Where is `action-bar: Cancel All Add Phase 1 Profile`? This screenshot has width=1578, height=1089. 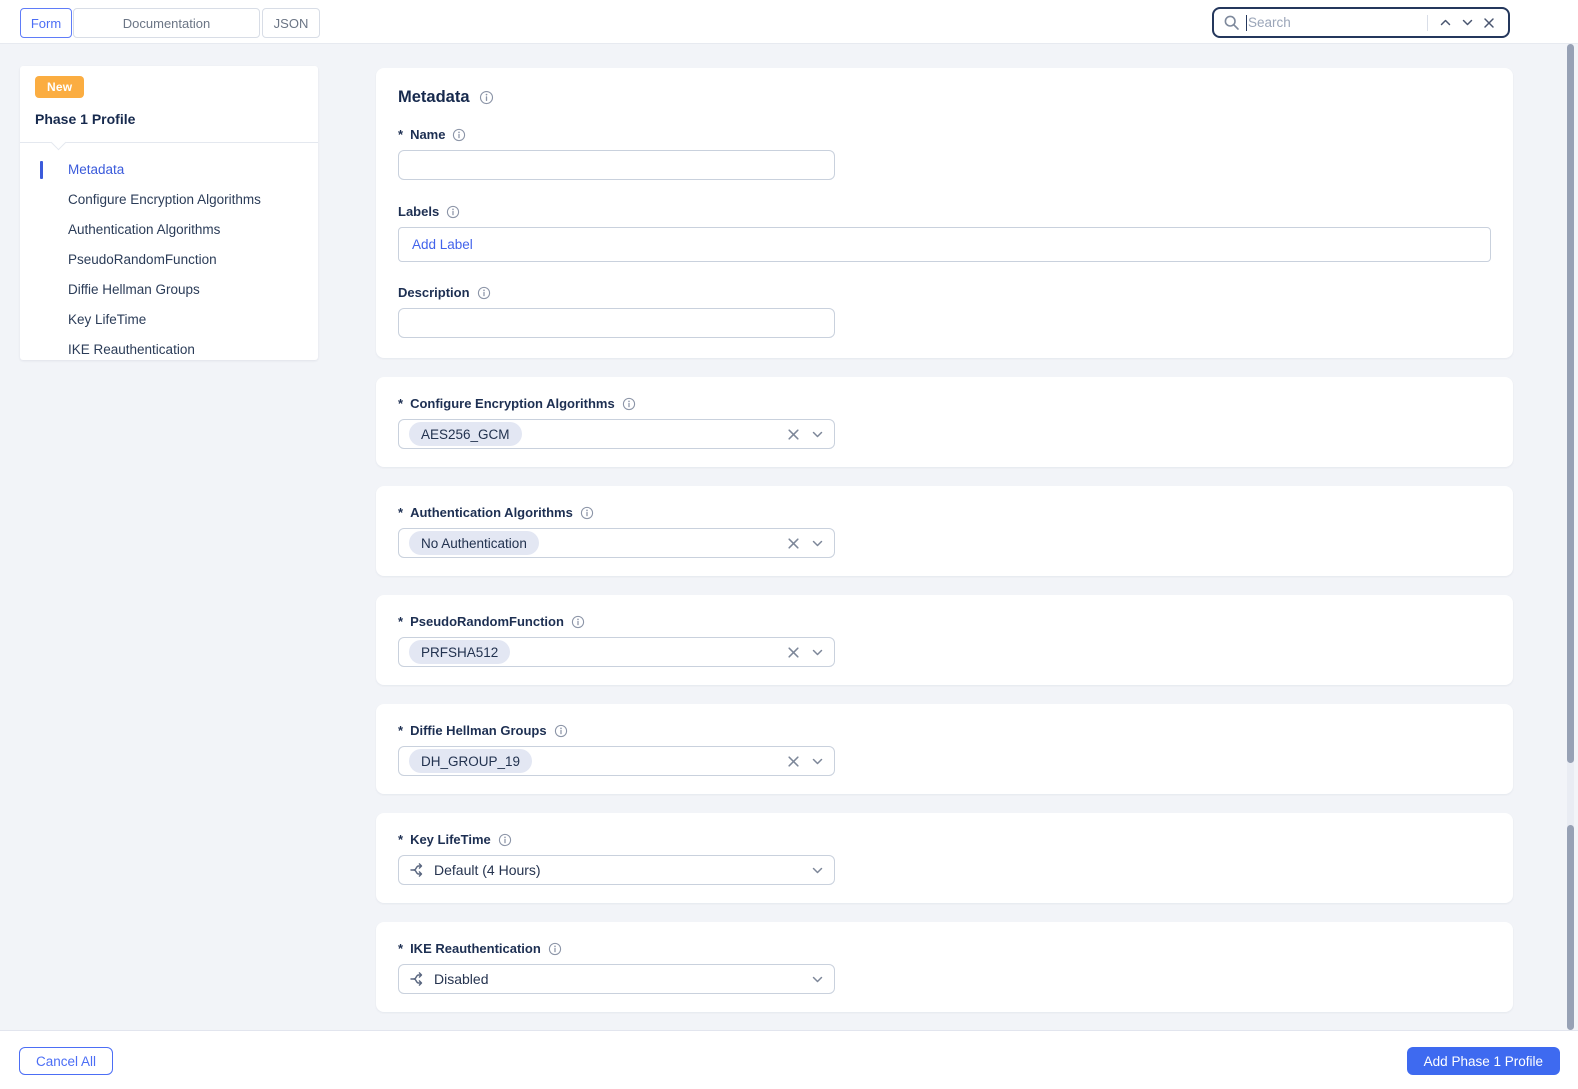 action-bar: Cancel All Add Phase 1 Profile is located at coordinates (789, 1059).